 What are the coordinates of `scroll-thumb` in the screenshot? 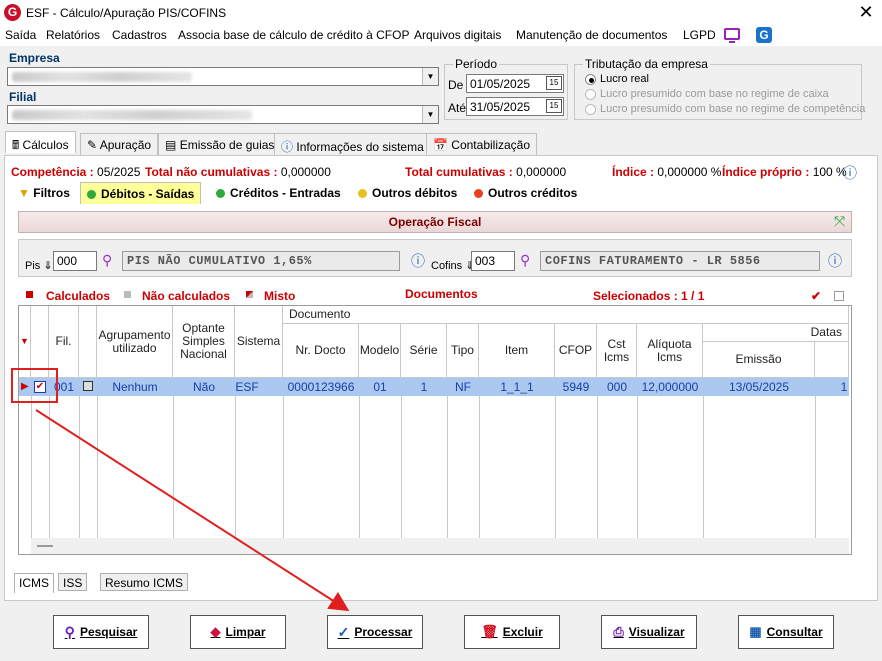 It's located at (45, 546).